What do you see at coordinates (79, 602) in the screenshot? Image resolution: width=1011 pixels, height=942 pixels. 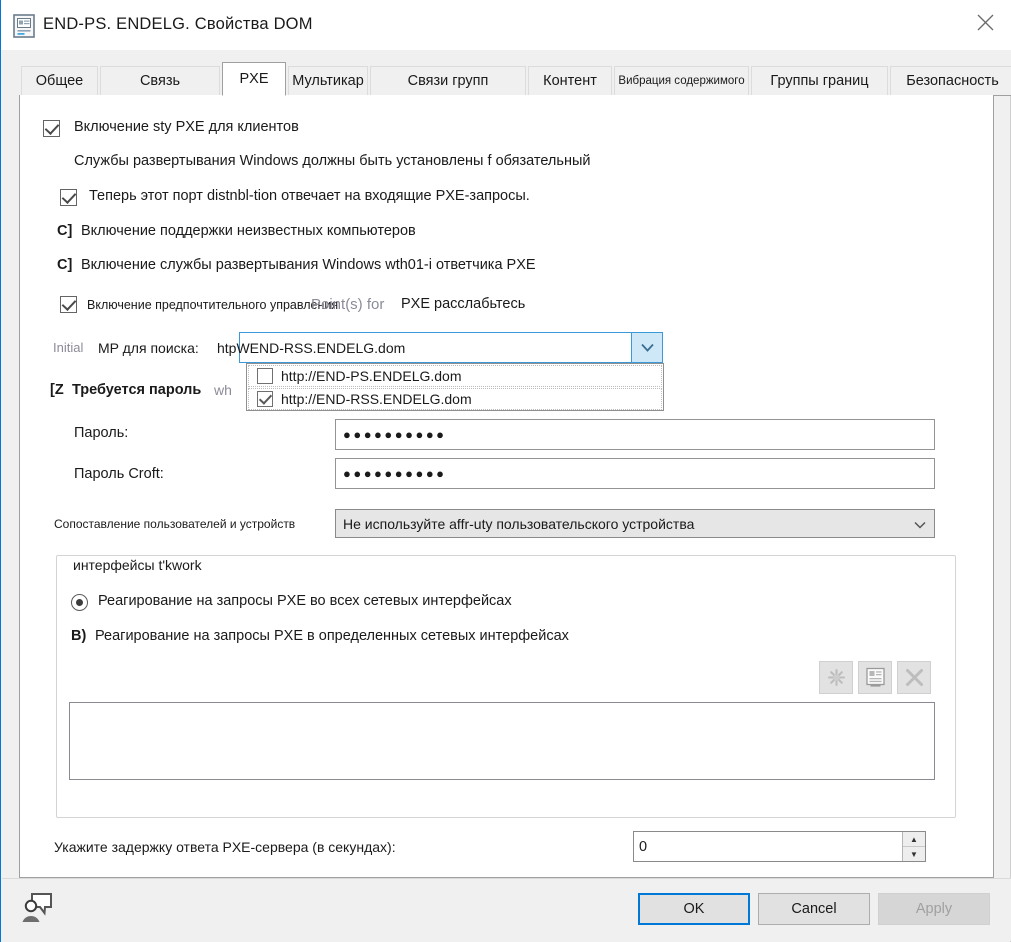 I see `respond-all-interfaces-radio` at bounding box center [79, 602].